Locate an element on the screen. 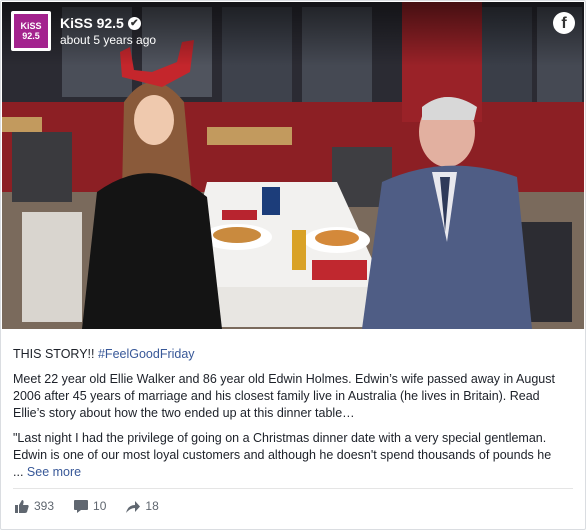 This screenshot has height=530, width=586. page-name-link: KiSS 92.5 ✔ is located at coordinates (100, 23).